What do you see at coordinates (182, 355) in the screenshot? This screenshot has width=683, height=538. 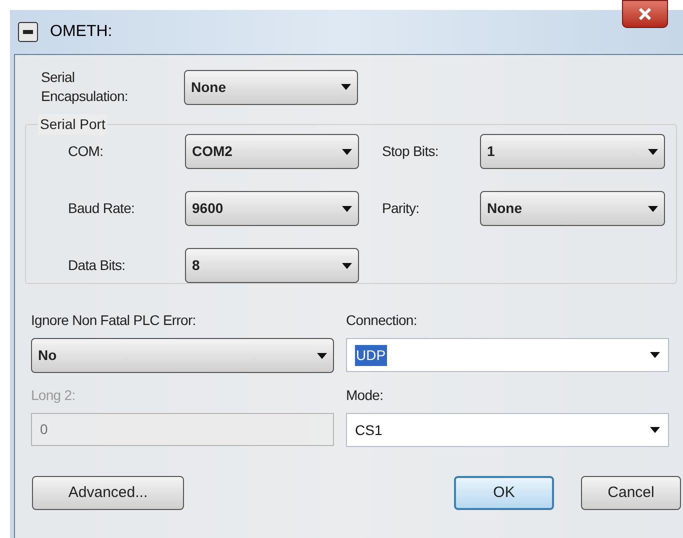 I see `dropdown: No` at bounding box center [182, 355].